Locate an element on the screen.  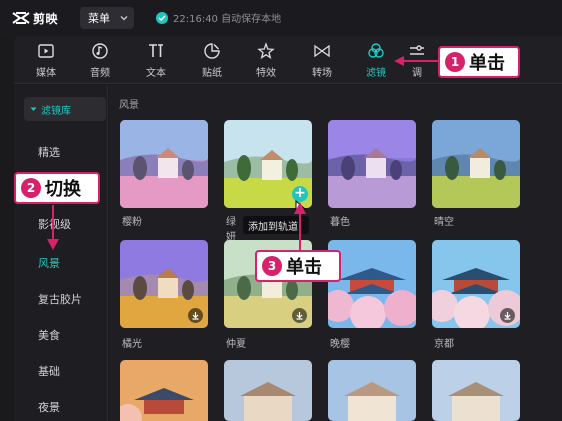
tool-label: 滤镜 is located at coordinates (376, 73).